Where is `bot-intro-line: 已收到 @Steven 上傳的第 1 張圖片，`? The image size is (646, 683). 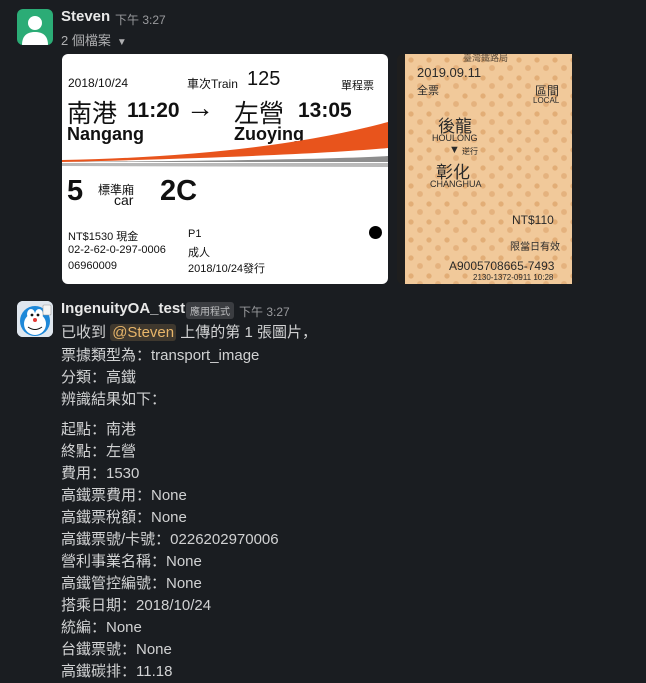 bot-intro-line: 已收到 @Steven 上傳的第 1 張圖片， is located at coordinates (189, 331).